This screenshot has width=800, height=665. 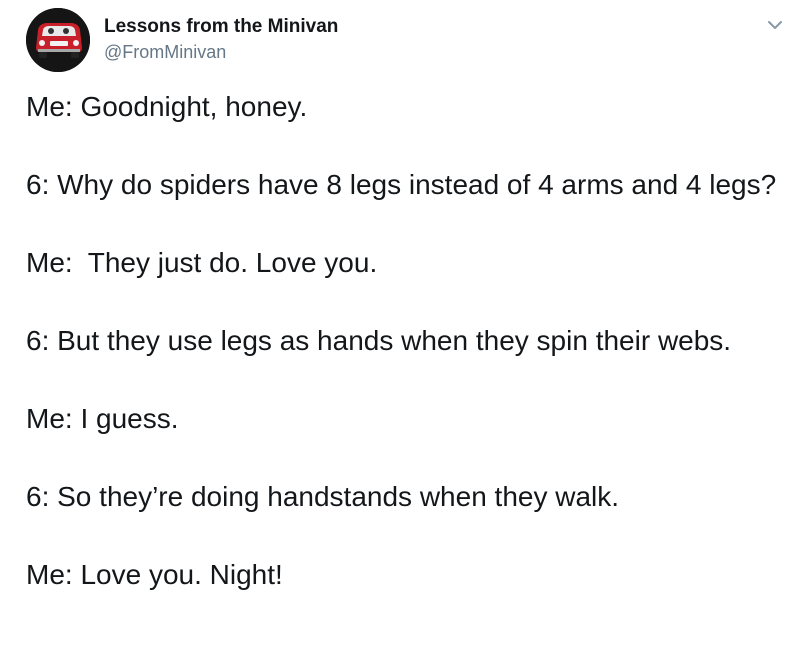 I want to click on minivan-avatar-icon, so click(x=58, y=40).